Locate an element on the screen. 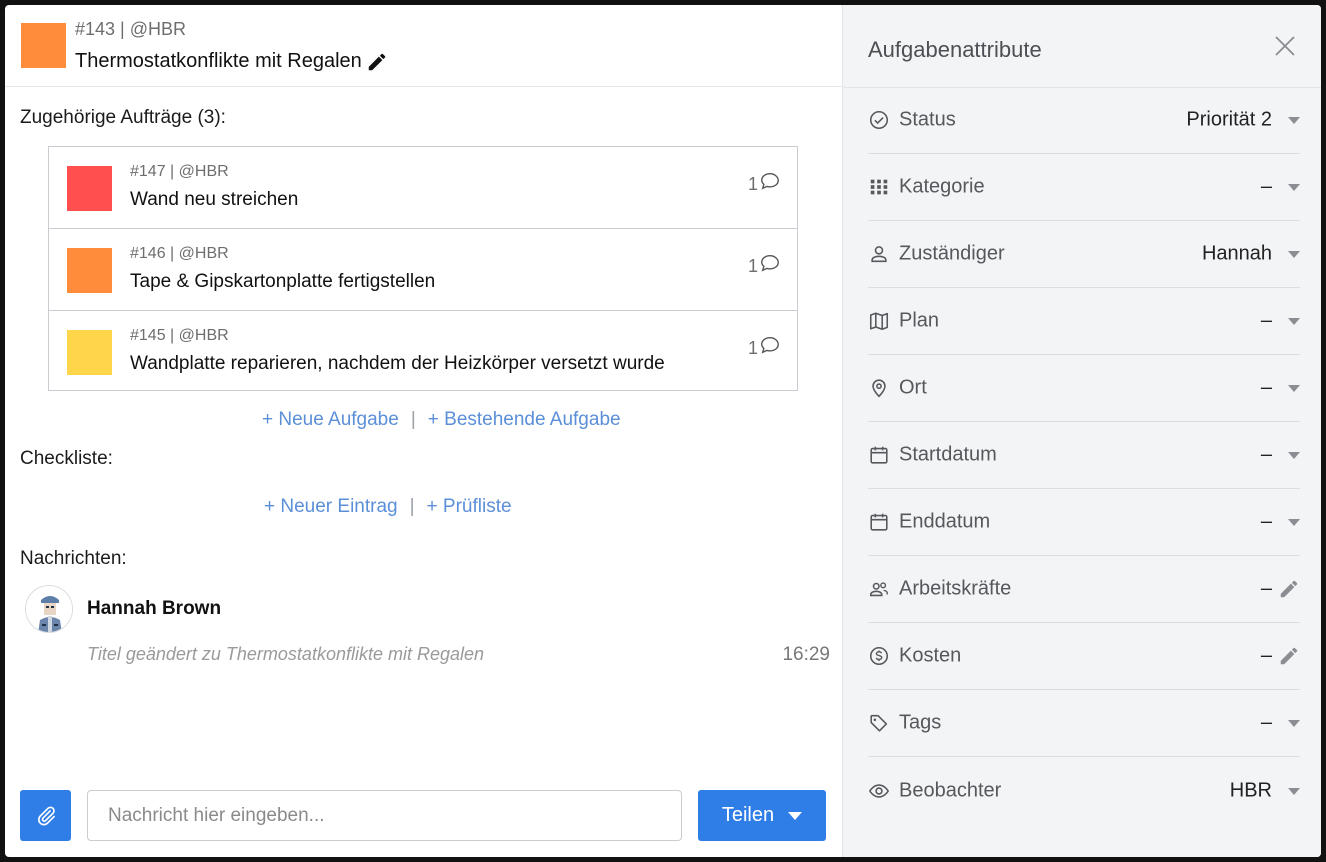 Image resolution: width=1326 pixels, height=862 pixels. related-task-meta: #147 | @HBR is located at coordinates (179, 171).